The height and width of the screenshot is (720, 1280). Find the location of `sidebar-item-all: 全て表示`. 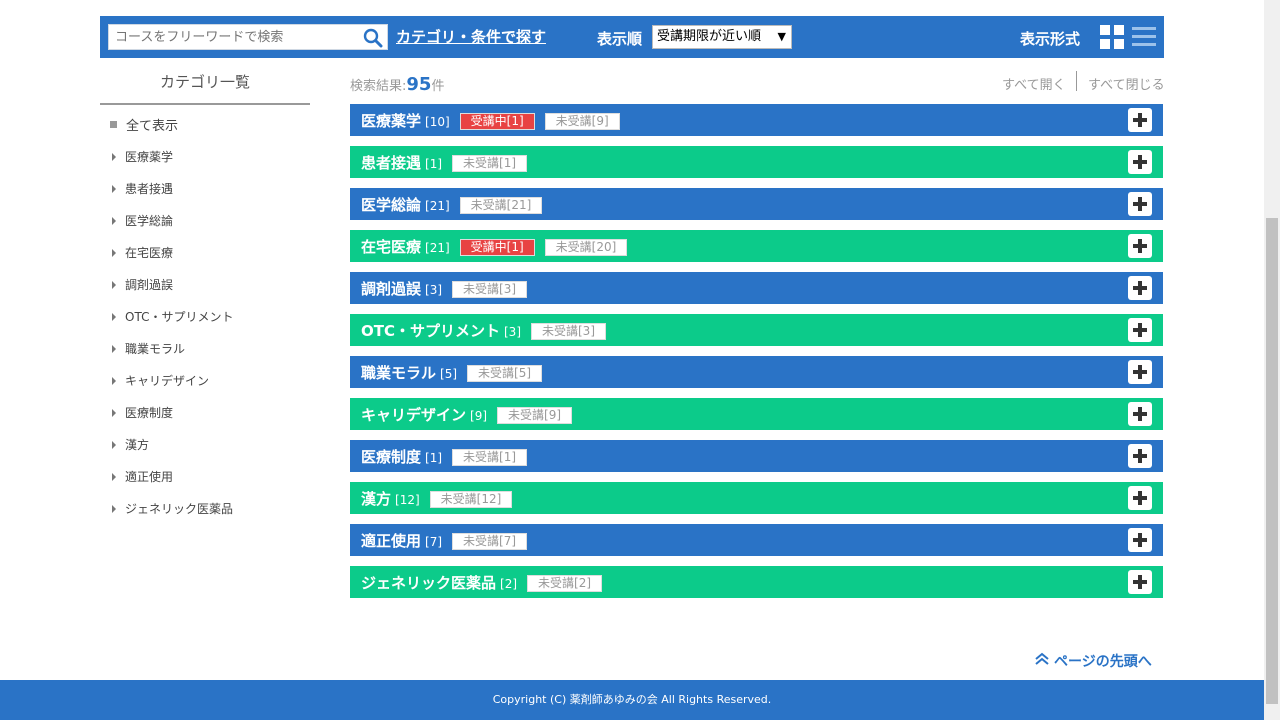

sidebar-item-all: 全て表示 is located at coordinates (144, 124).